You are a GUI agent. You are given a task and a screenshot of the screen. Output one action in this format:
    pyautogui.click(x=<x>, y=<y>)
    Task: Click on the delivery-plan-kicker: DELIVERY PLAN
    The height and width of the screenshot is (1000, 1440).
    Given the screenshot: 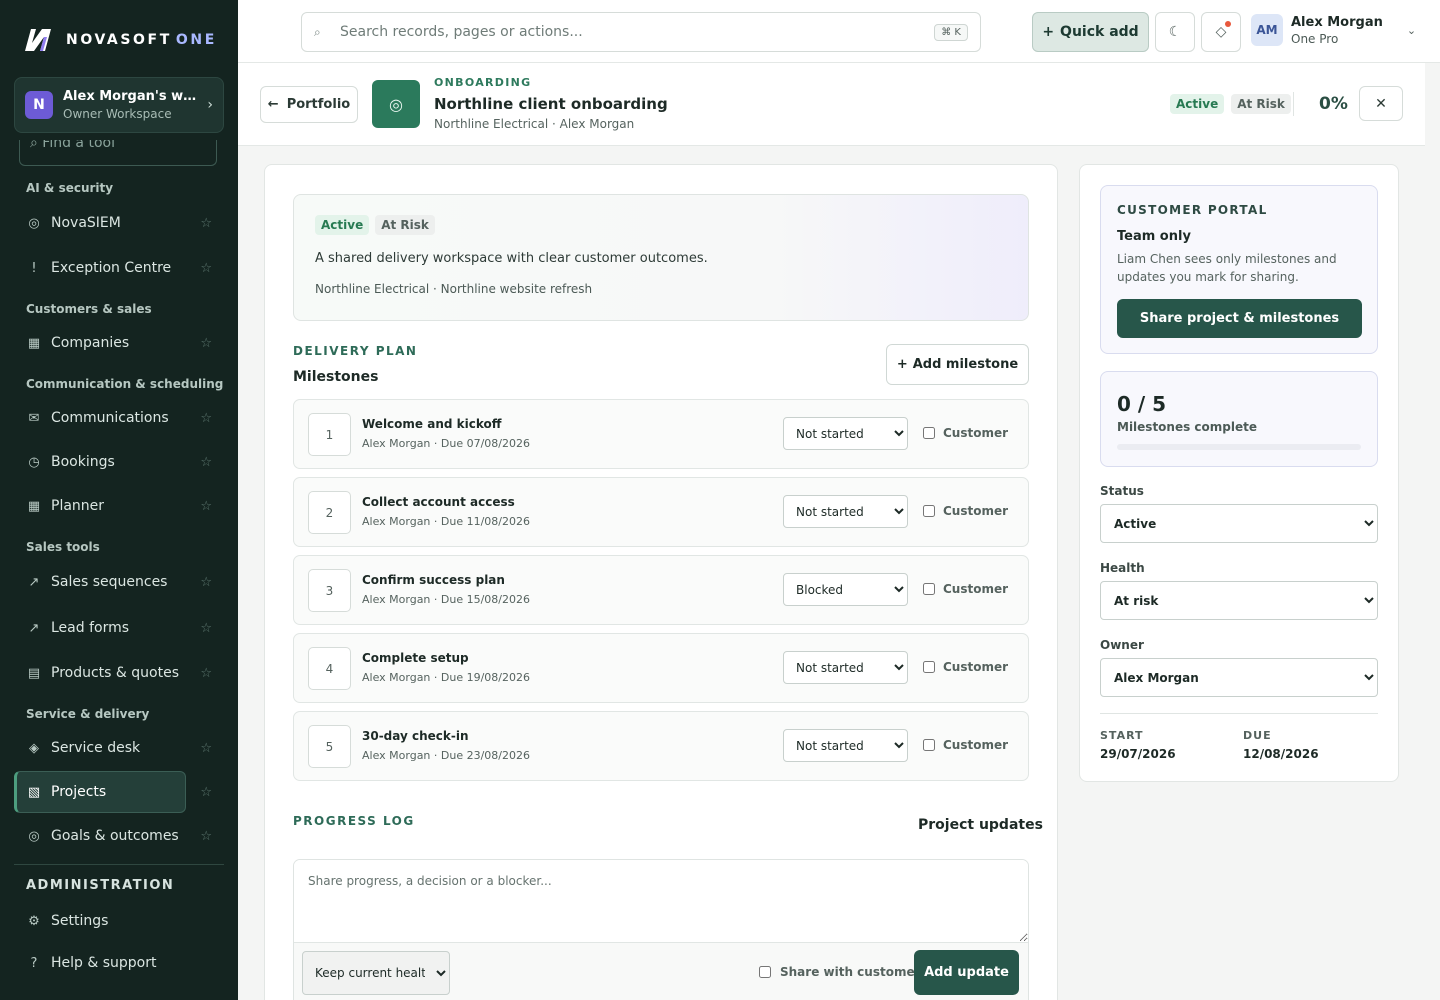 What is the action you would take?
    pyautogui.click(x=355, y=351)
    